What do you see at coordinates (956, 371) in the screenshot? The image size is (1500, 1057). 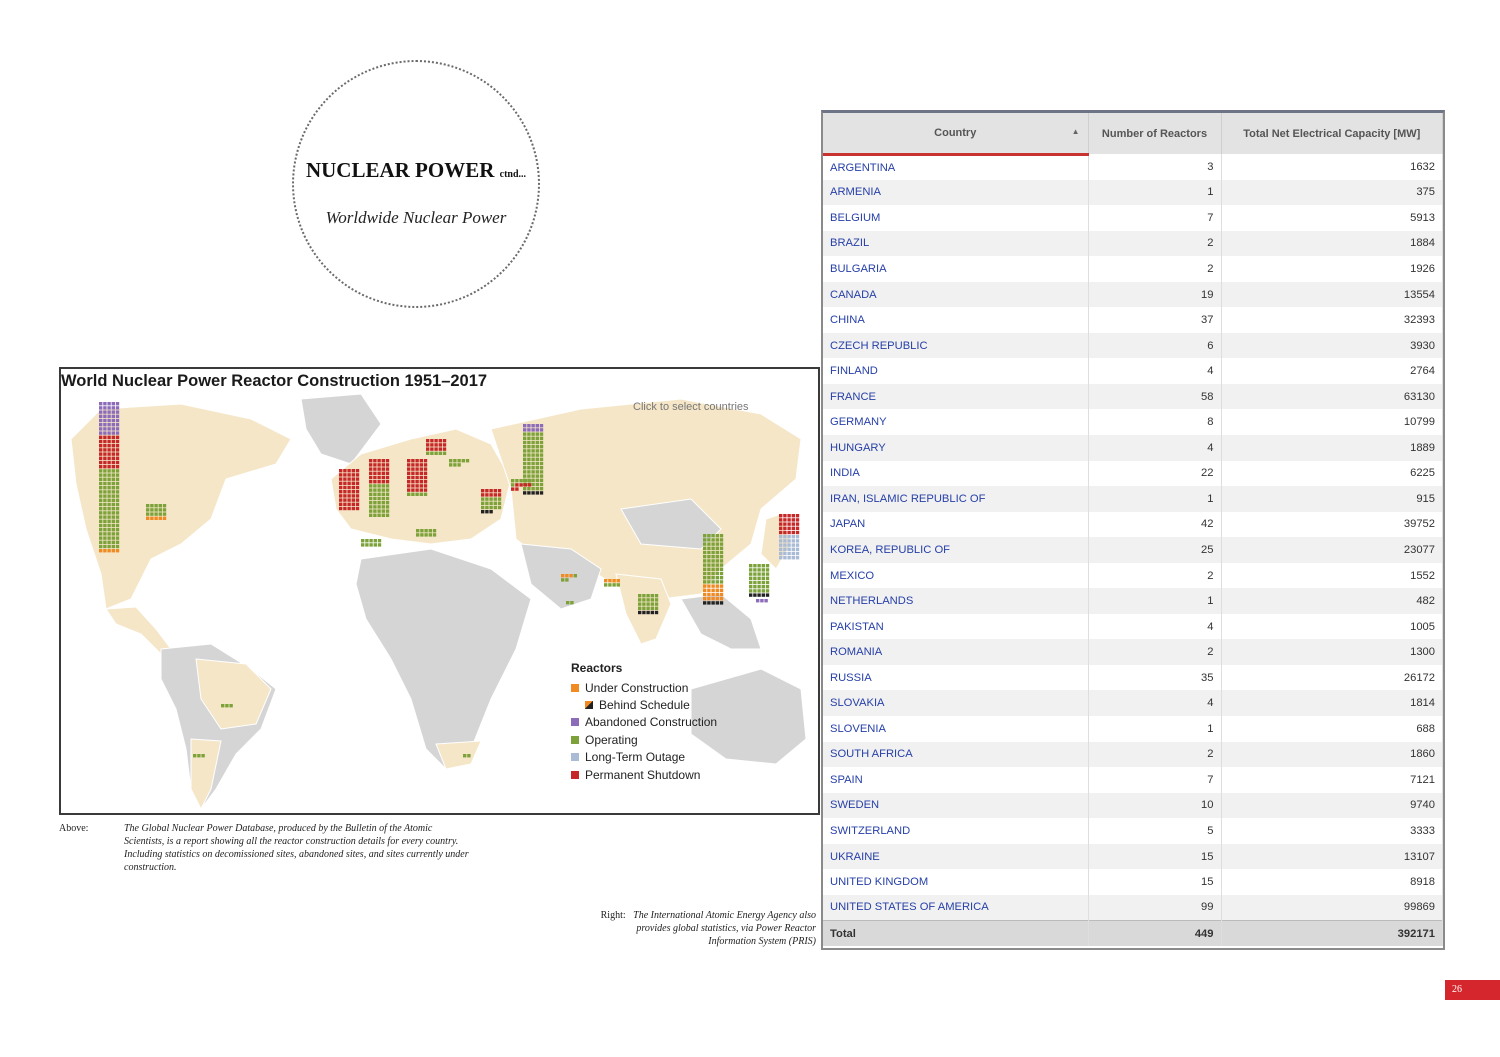 I see `country-link: FINLAND` at bounding box center [956, 371].